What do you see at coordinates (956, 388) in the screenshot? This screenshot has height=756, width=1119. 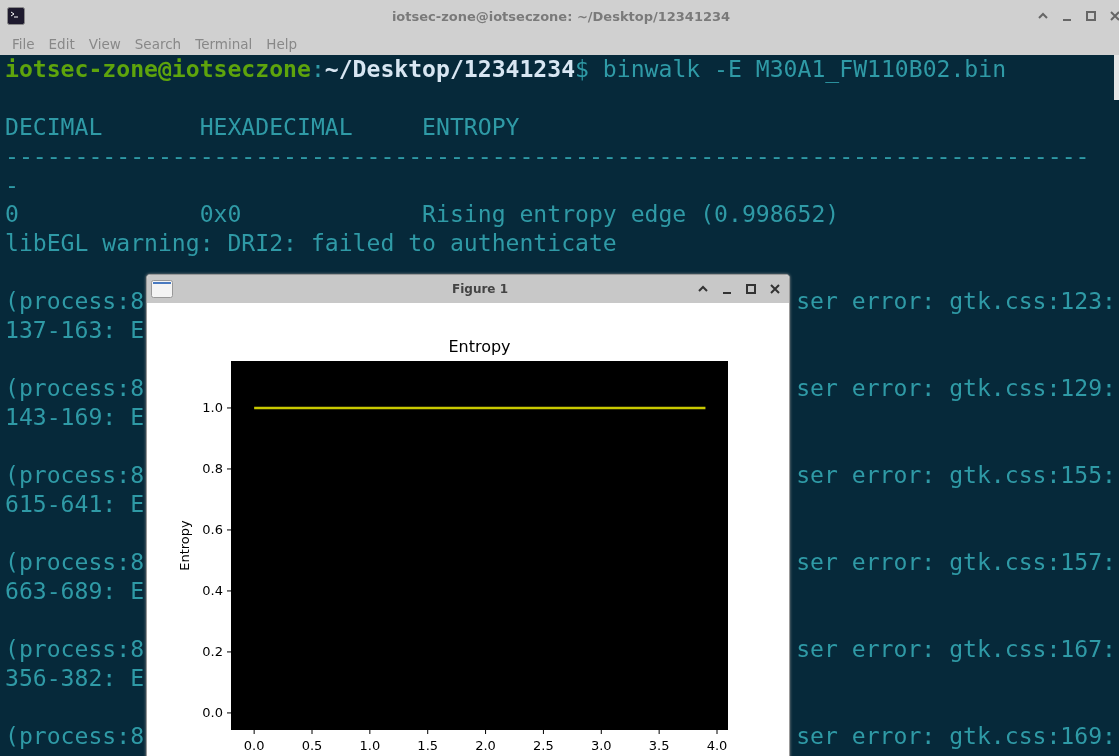 I see `terminal-line: ser error: gtk.css:129:` at bounding box center [956, 388].